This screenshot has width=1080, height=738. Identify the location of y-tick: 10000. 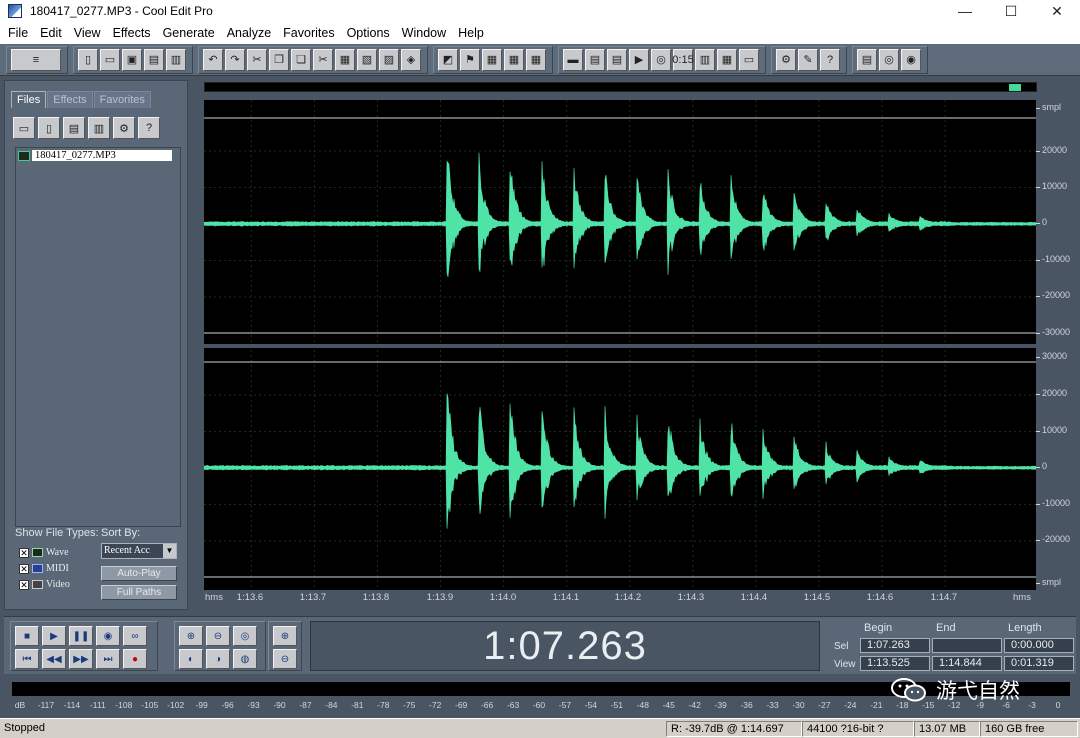
(1058, 186).